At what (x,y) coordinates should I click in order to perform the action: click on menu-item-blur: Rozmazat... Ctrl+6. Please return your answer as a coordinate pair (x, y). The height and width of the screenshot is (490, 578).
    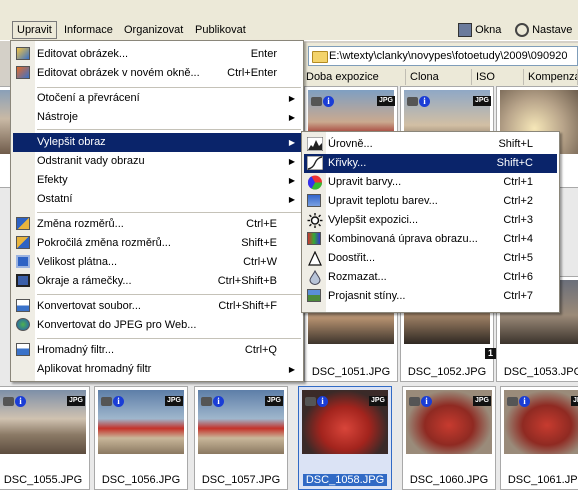
    Looking at the image, I should click on (430, 277).